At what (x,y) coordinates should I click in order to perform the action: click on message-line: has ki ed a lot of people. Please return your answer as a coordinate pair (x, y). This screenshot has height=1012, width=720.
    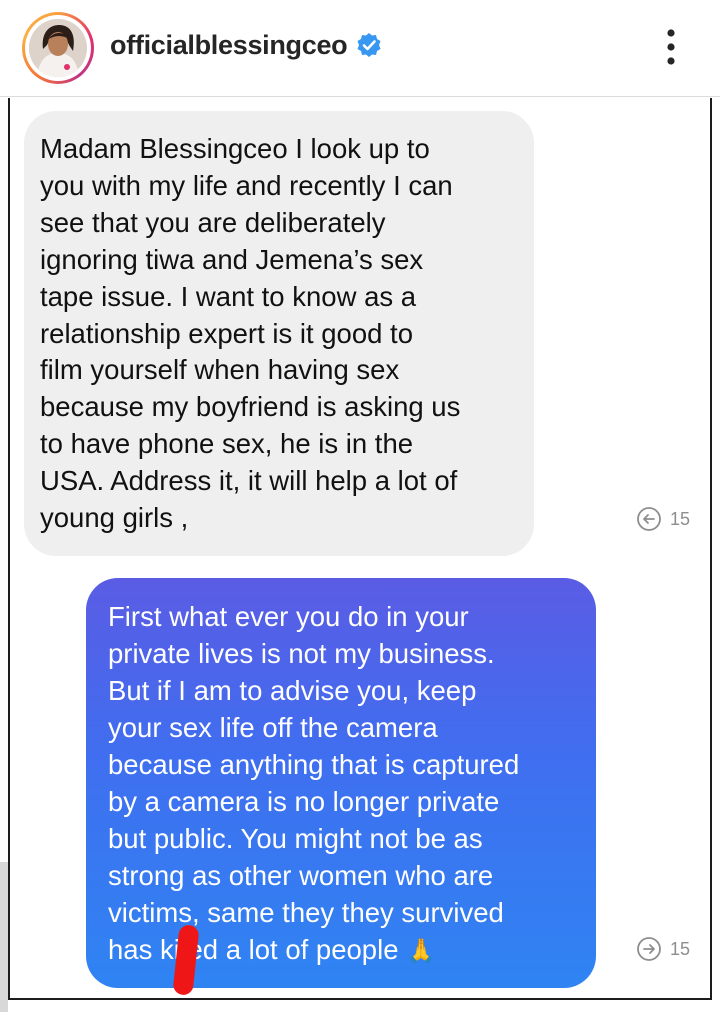
    Looking at the image, I should click on (253, 949).